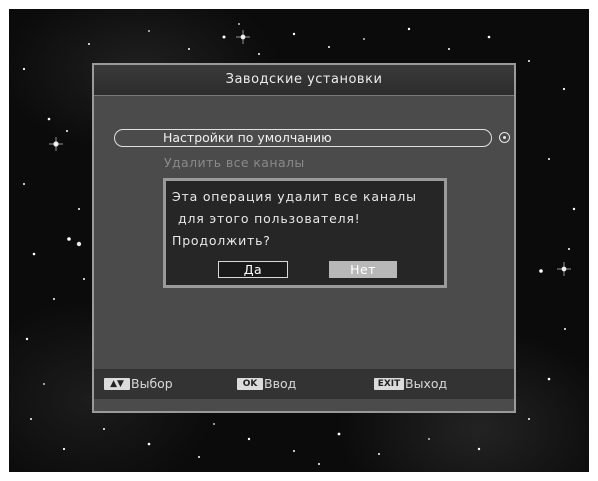 This screenshot has width=598, height=481. Describe the element at coordinates (389, 384) in the screenshot. I see `exit-key-icon: EXIT` at that location.